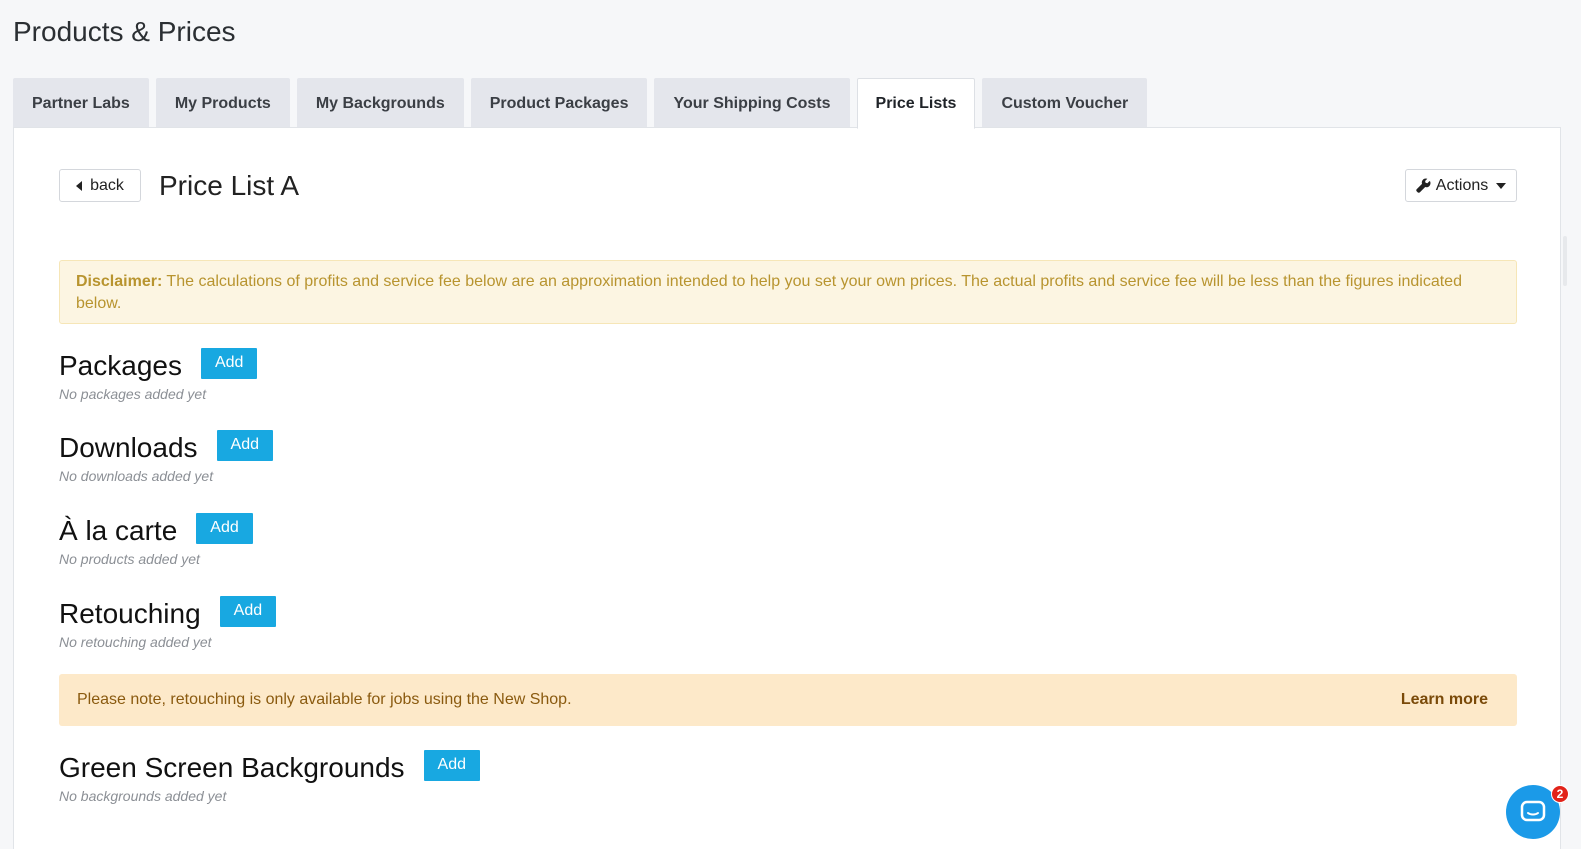 The height and width of the screenshot is (849, 1581). What do you see at coordinates (380, 103) in the screenshot?
I see `tab-my-backgrounds: My Backgrounds` at bounding box center [380, 103].